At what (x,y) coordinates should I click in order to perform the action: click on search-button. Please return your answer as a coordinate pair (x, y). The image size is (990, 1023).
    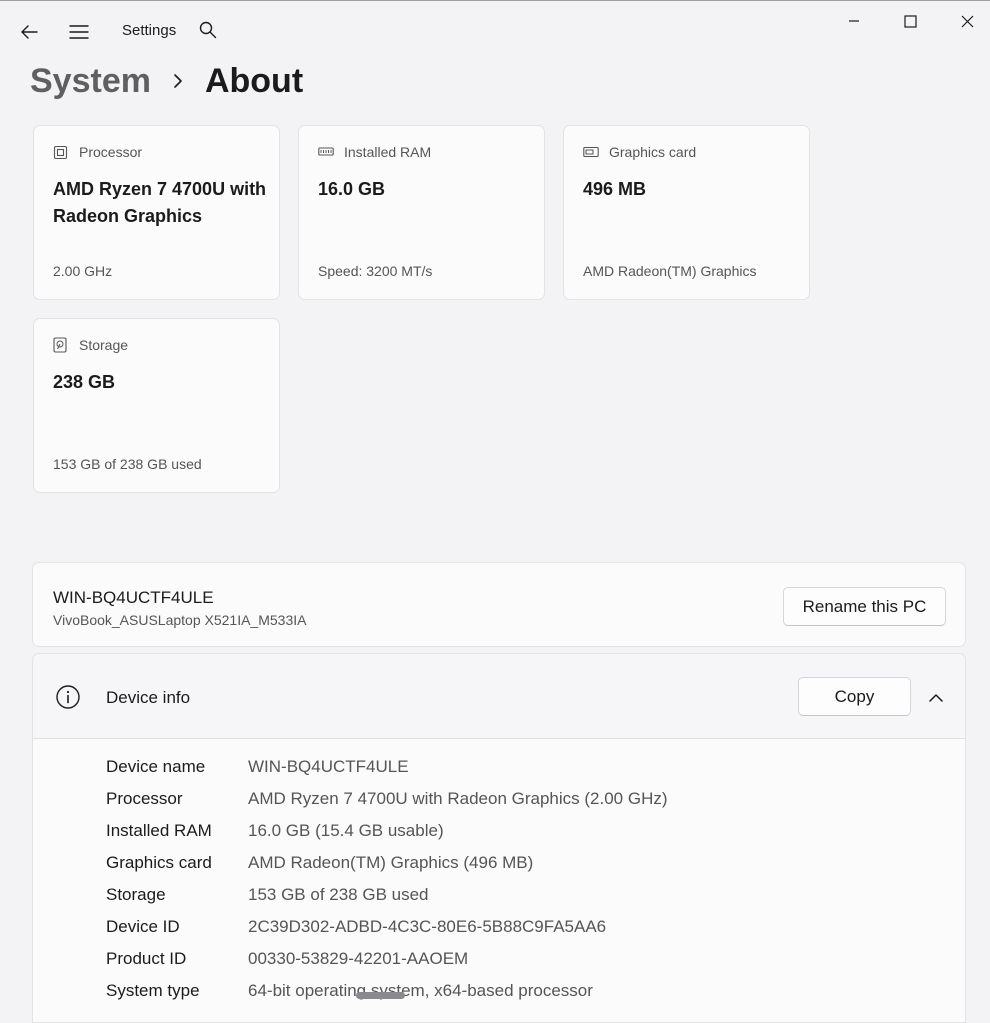
    Looking at the image, I should click on (208, 30).